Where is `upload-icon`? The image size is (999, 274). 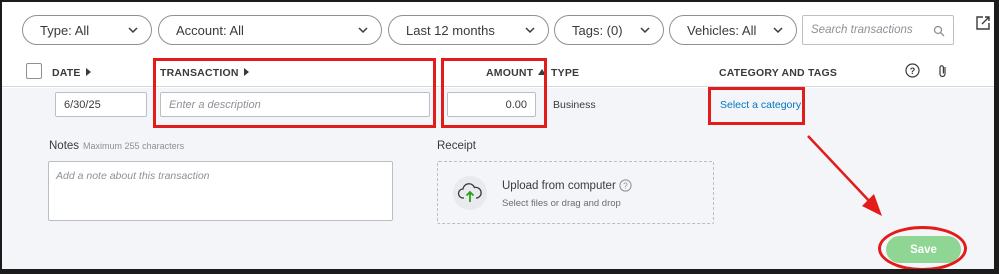
upload-icon is located at coordinates (470, 193).